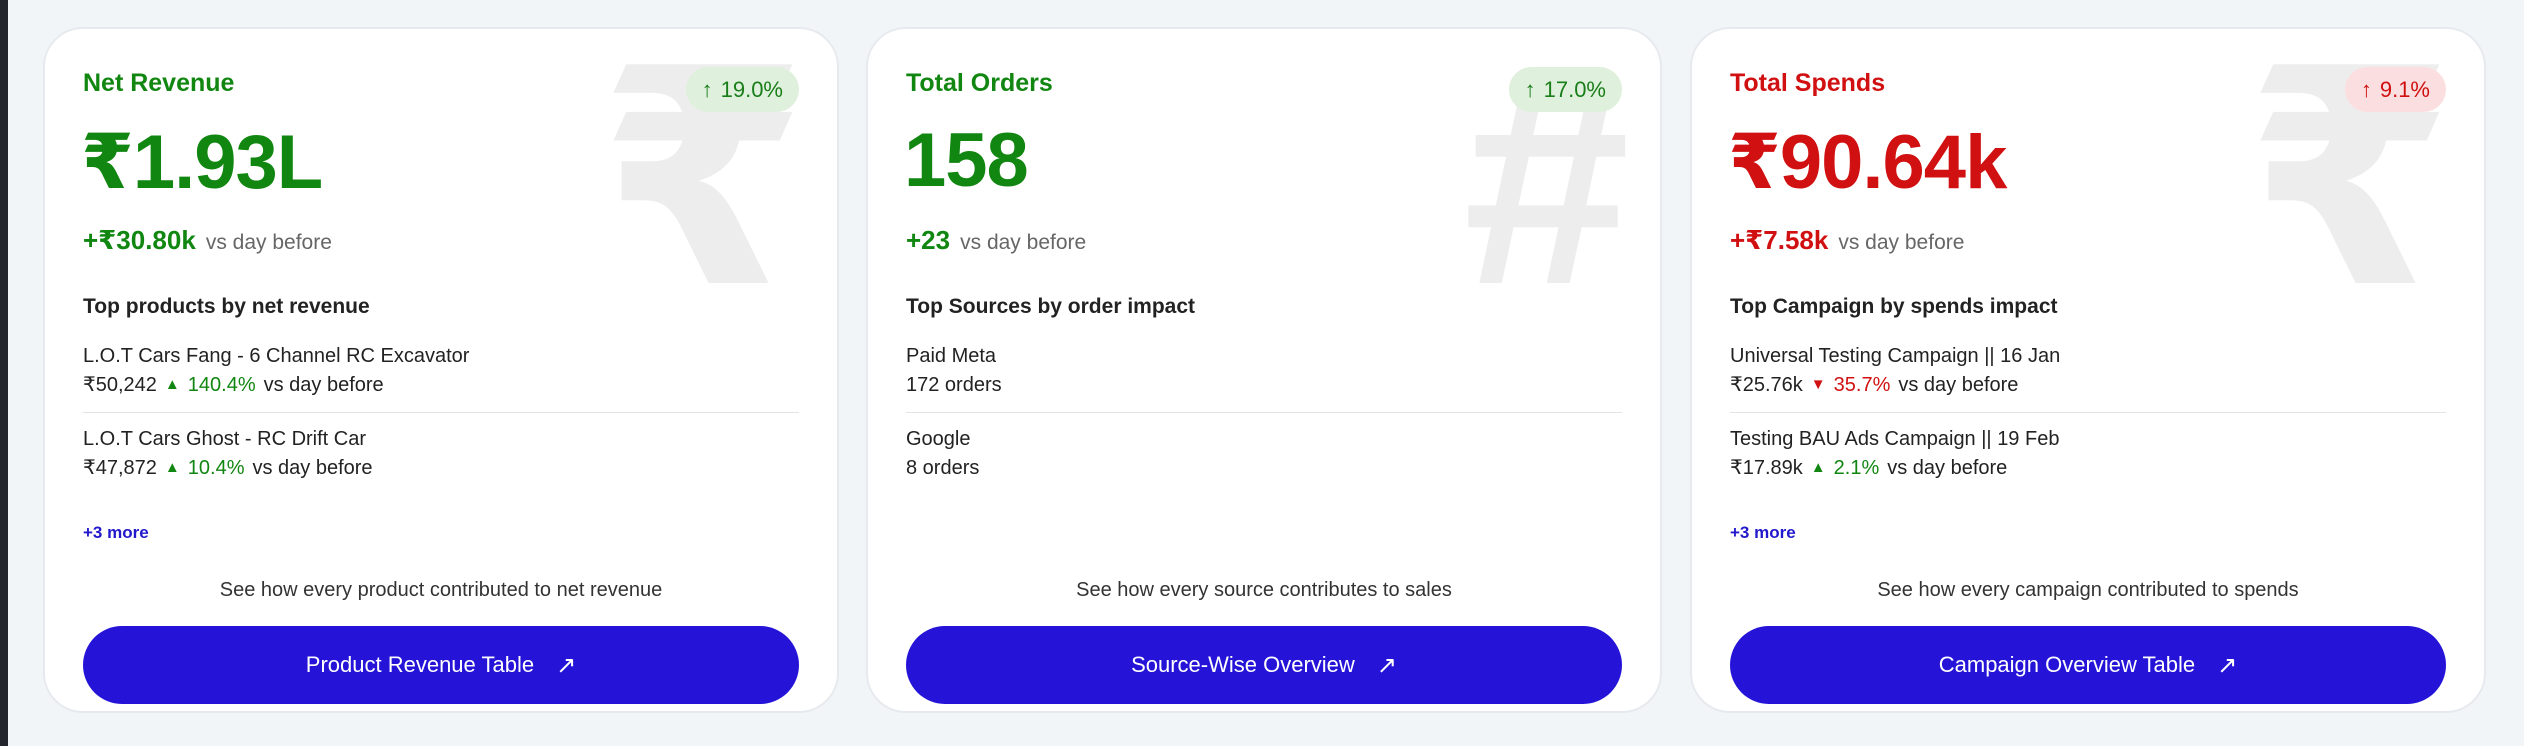  Describe the element at coordinates (1243, 664) in the screenshot. I see `button-label: Source-Wise Overview` at that location.